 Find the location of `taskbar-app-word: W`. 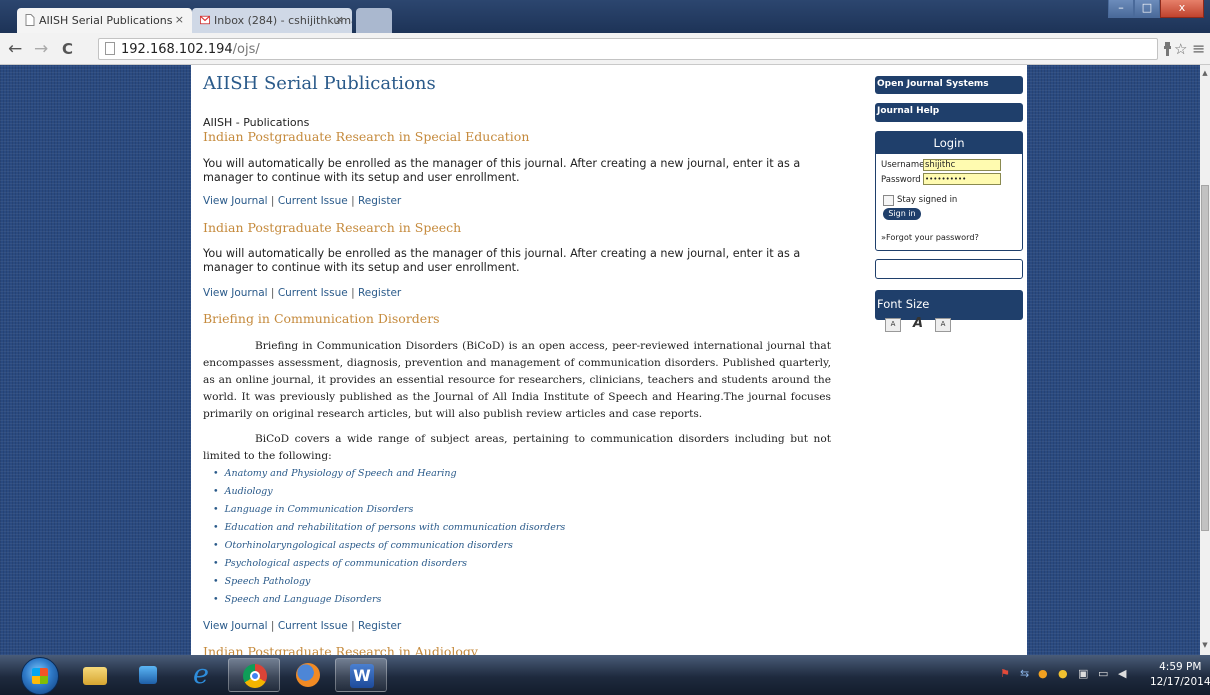

taskbar-app-word: W is located at coordinates (361, 675).